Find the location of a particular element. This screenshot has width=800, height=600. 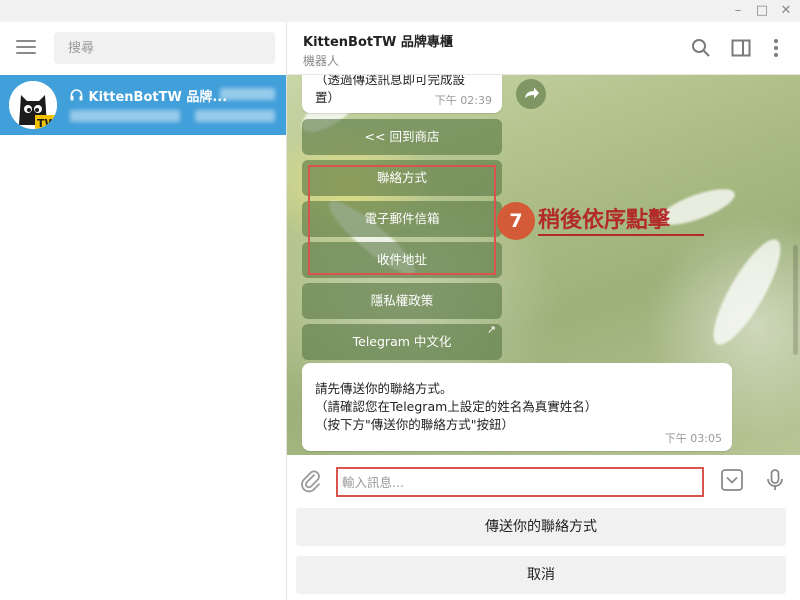

hamburger-menu-icon is located at coordinates (26, 47).